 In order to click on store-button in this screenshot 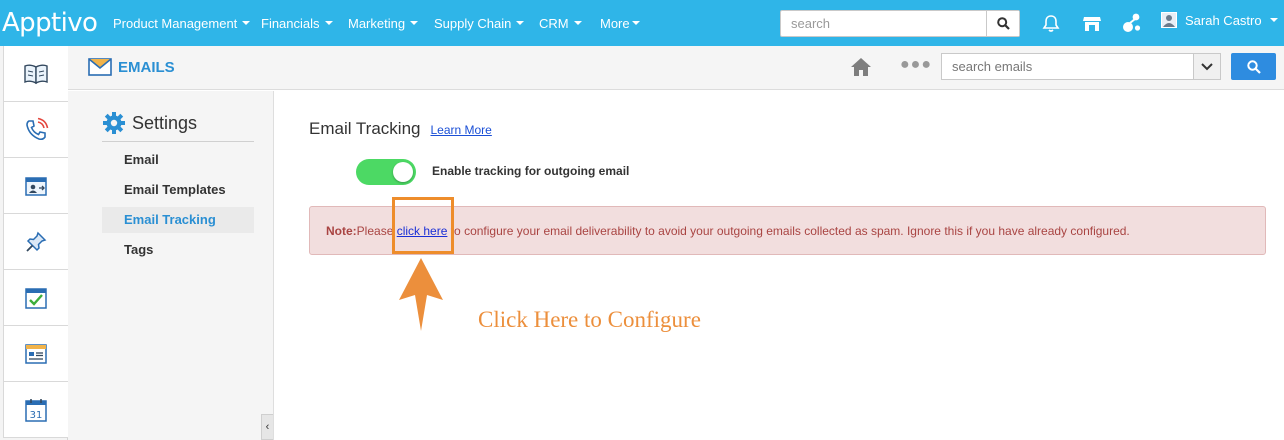, I will do `click(1092, 23)`.